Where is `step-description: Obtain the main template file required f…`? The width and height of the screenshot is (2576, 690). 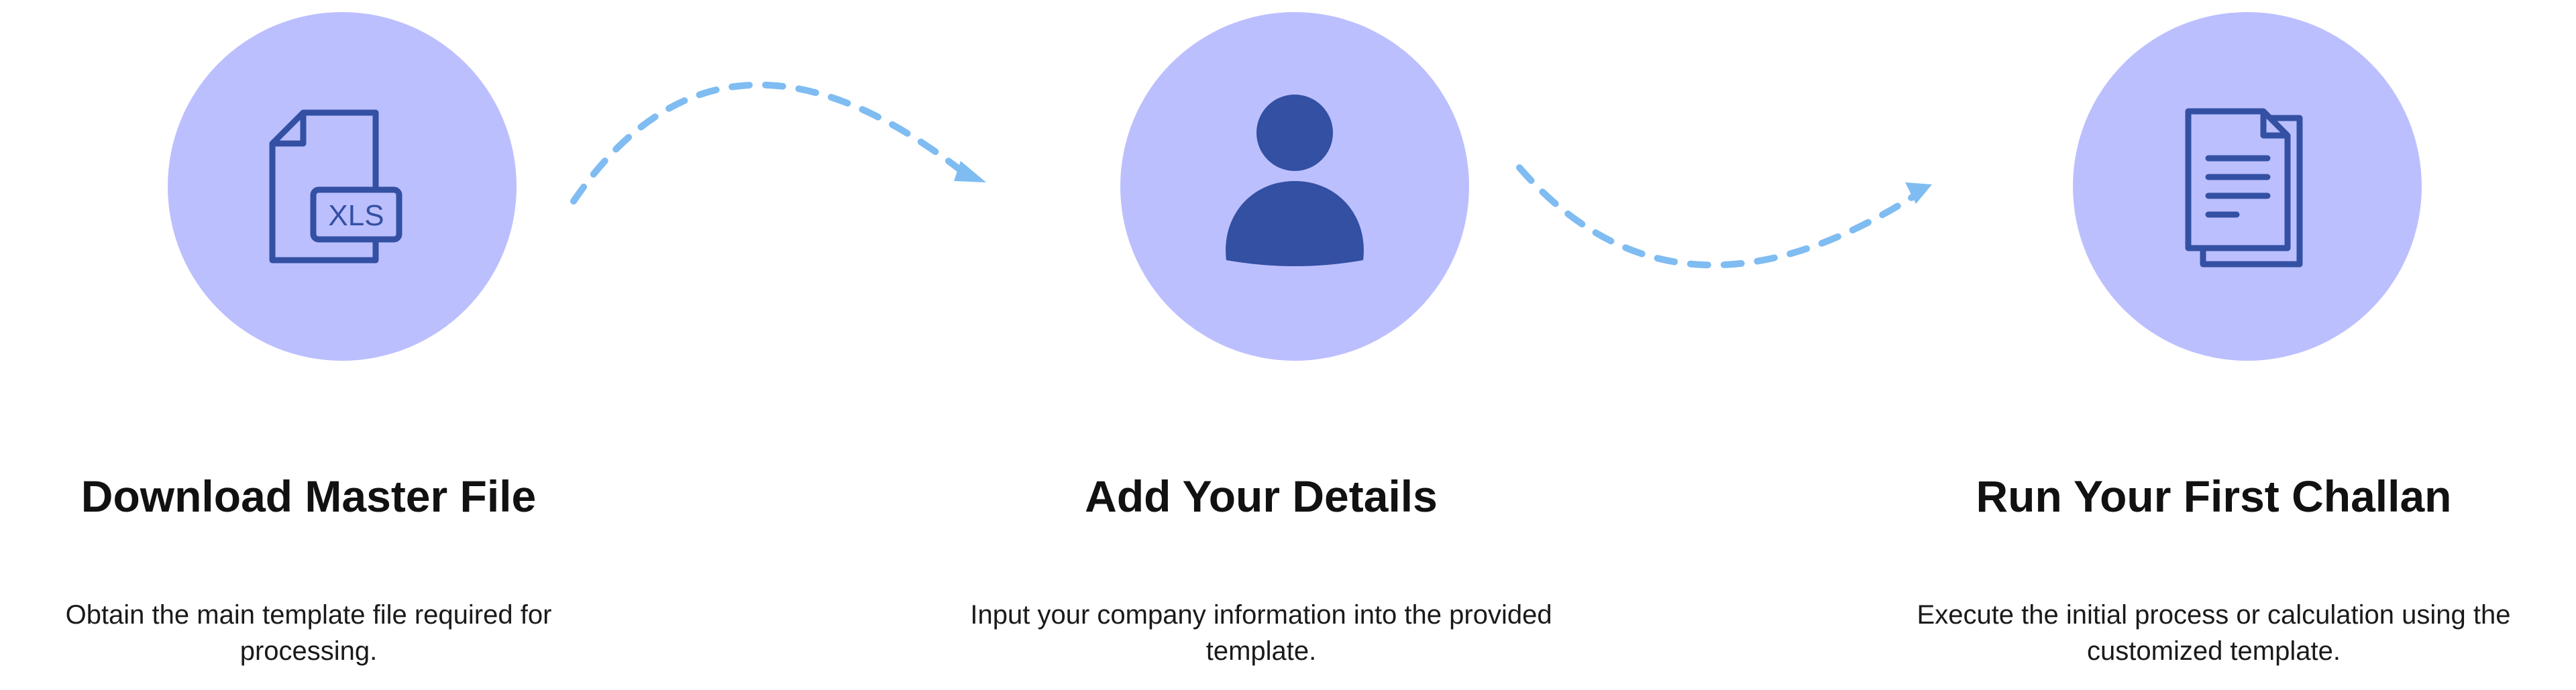 step-description: Obtain the main template file required f… is located at coordinates (322, 633).